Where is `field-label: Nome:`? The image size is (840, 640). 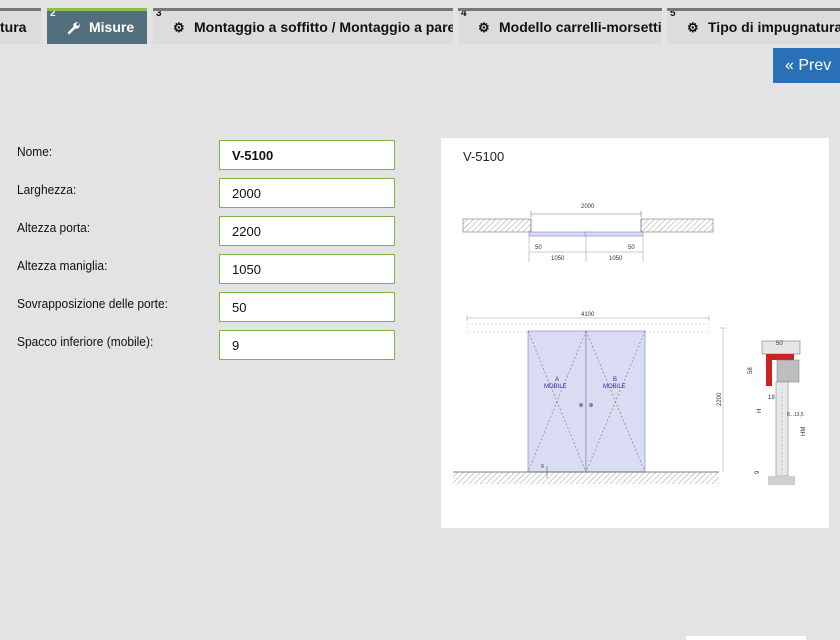 field-label: Nome: is located at coordinates (35, 151).